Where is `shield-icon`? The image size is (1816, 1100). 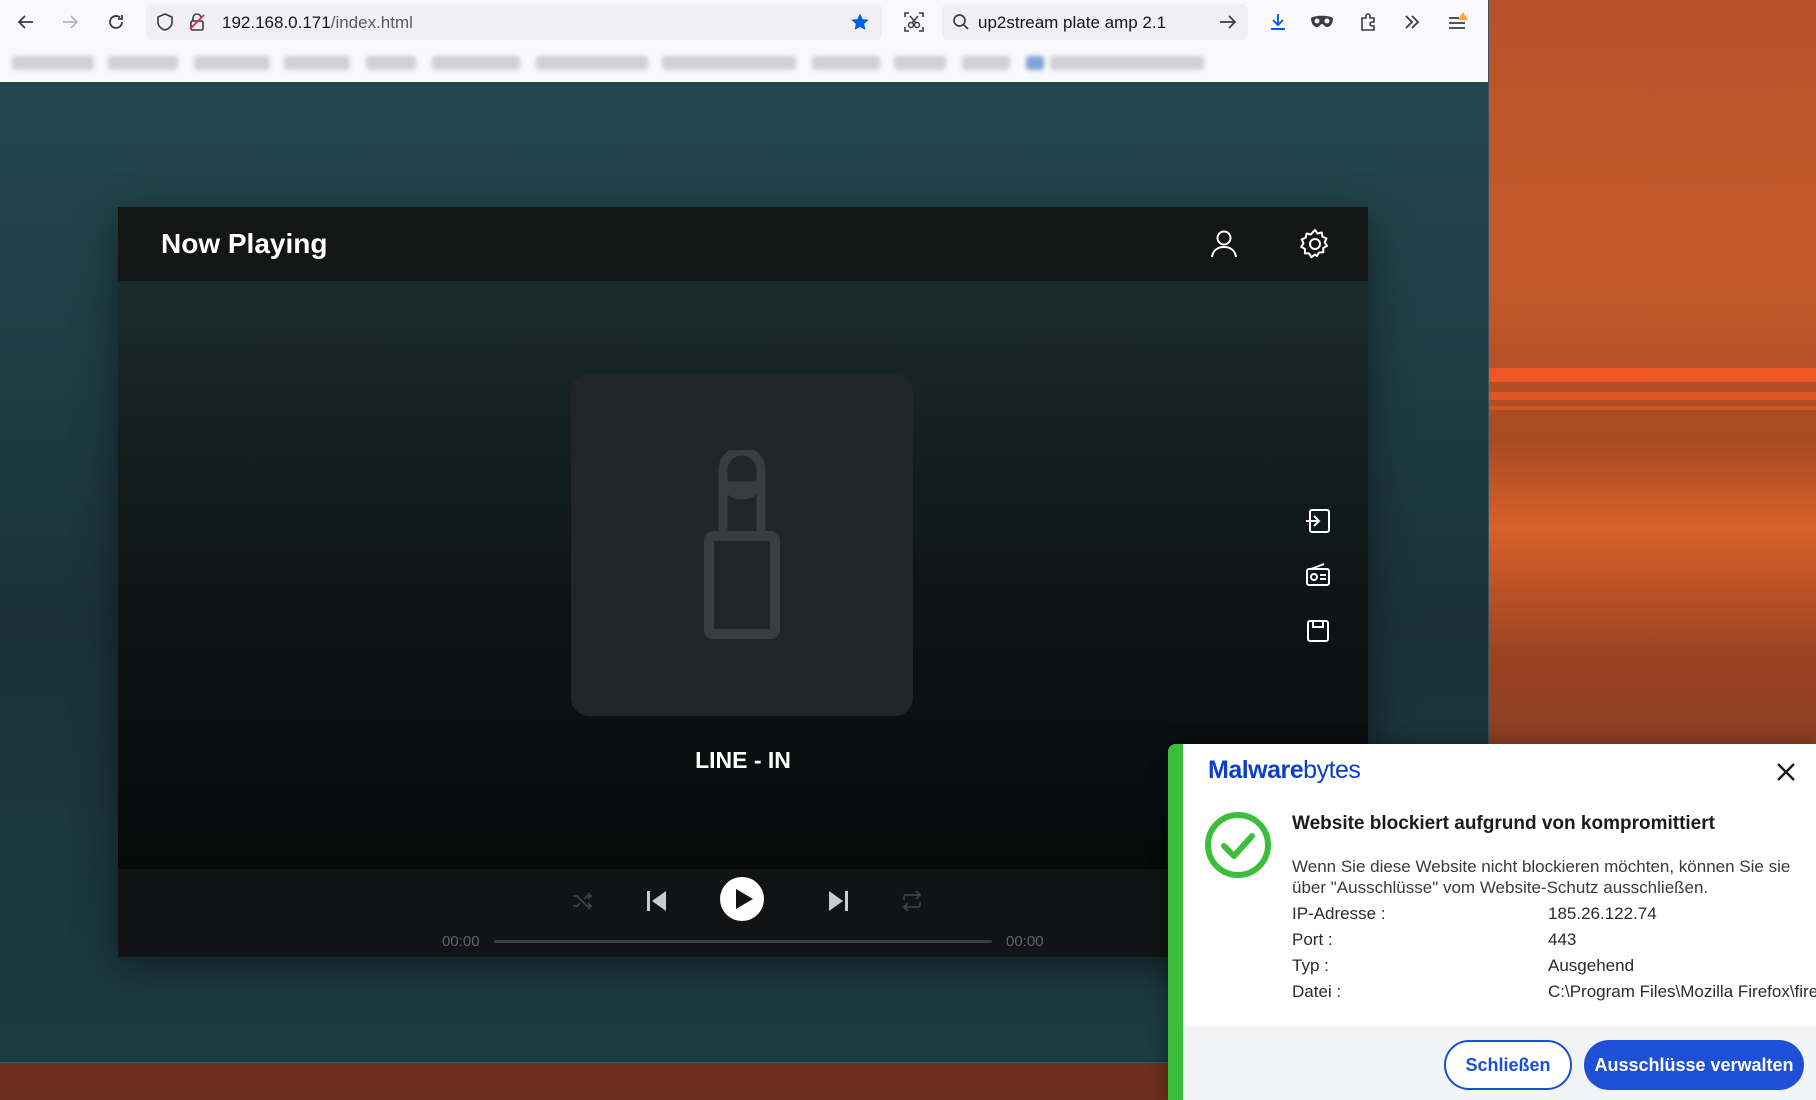 shield-icon is located at coordinates (165, 22).